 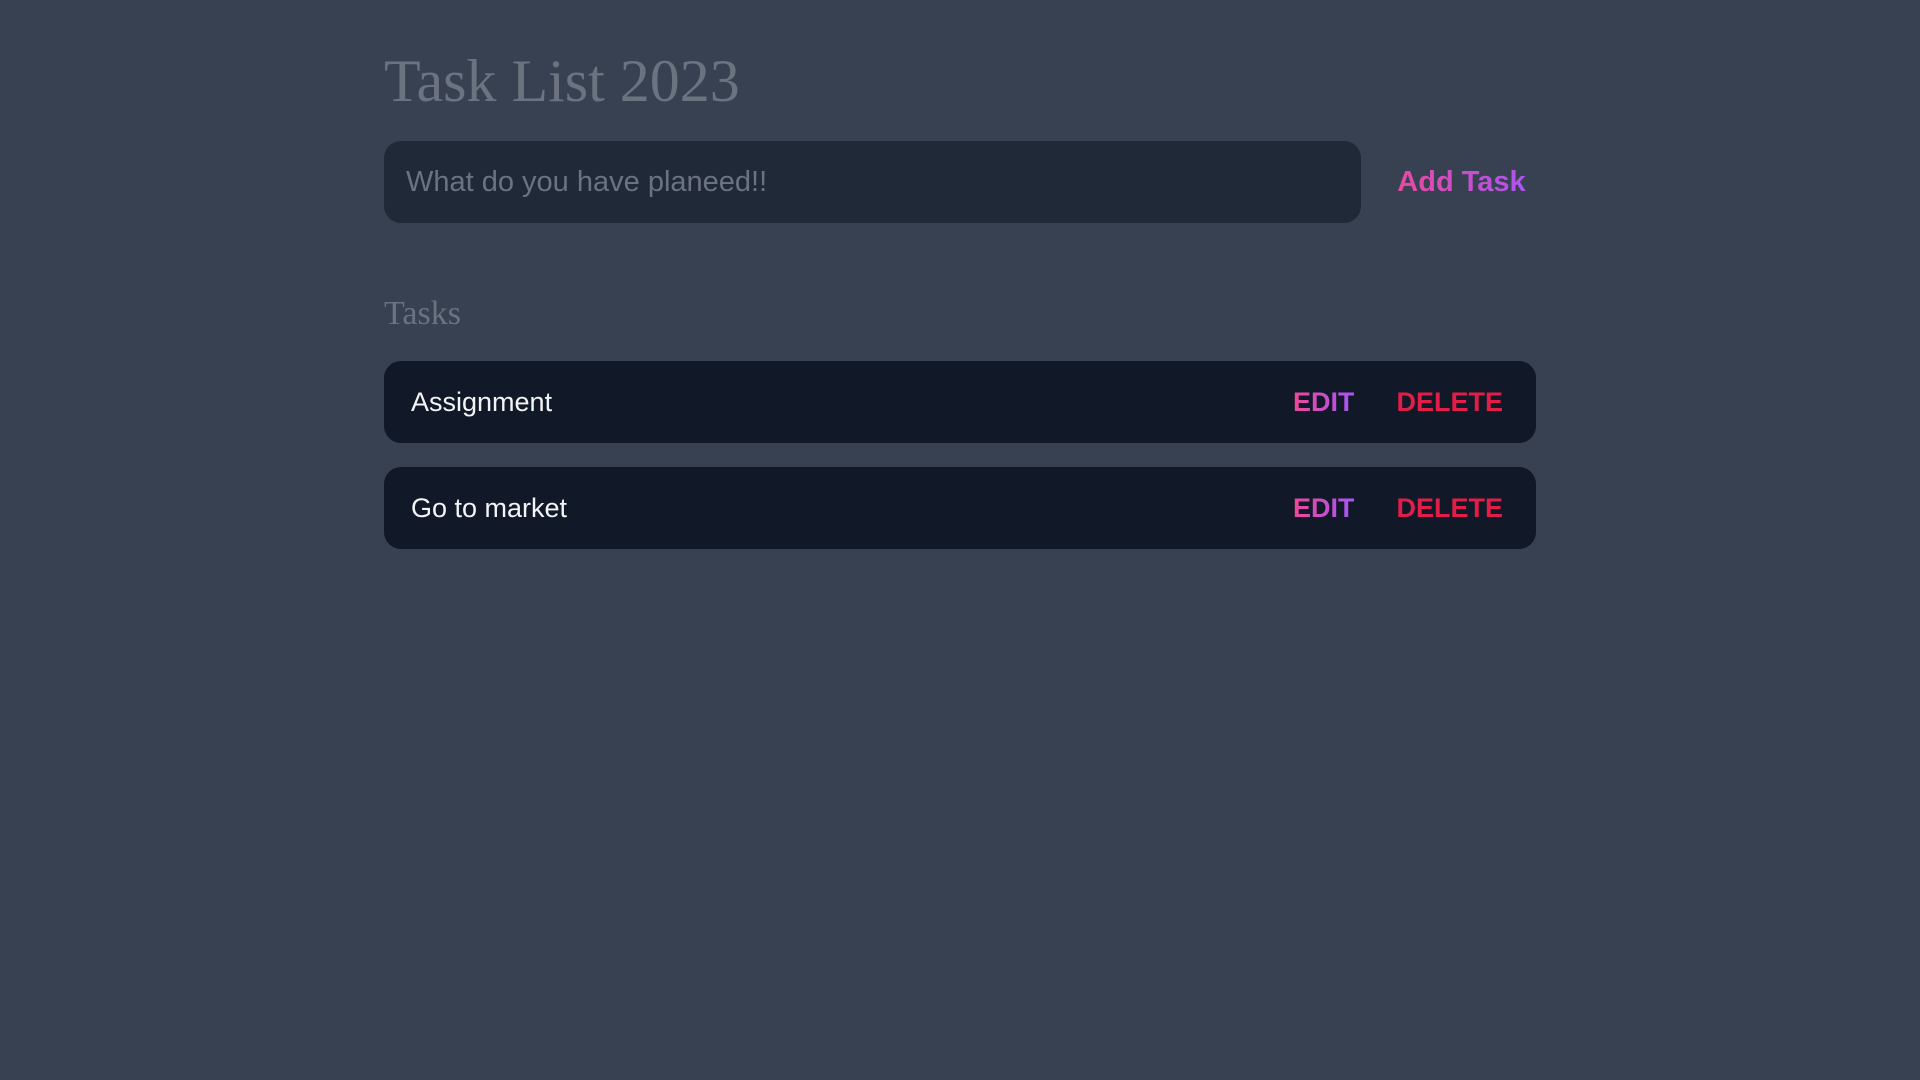 I want to click on task-text: Go to market, so click(x=489, y=508).